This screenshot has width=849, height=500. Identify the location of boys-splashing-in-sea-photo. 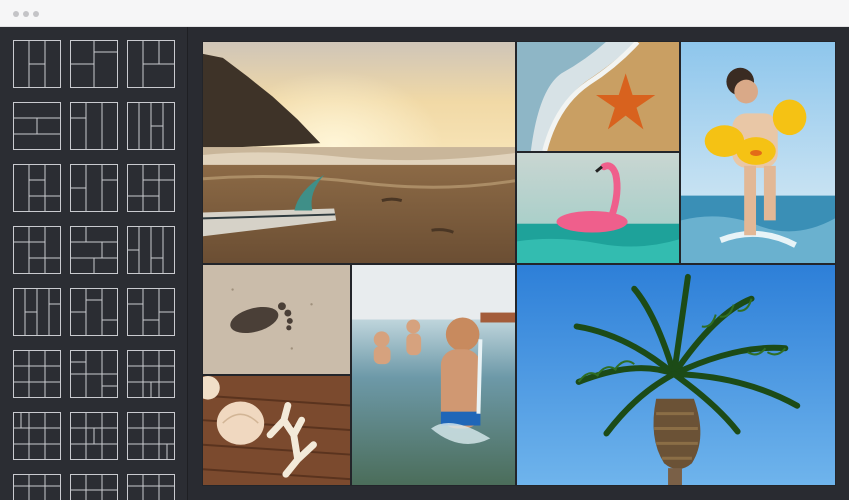
(433, 375).